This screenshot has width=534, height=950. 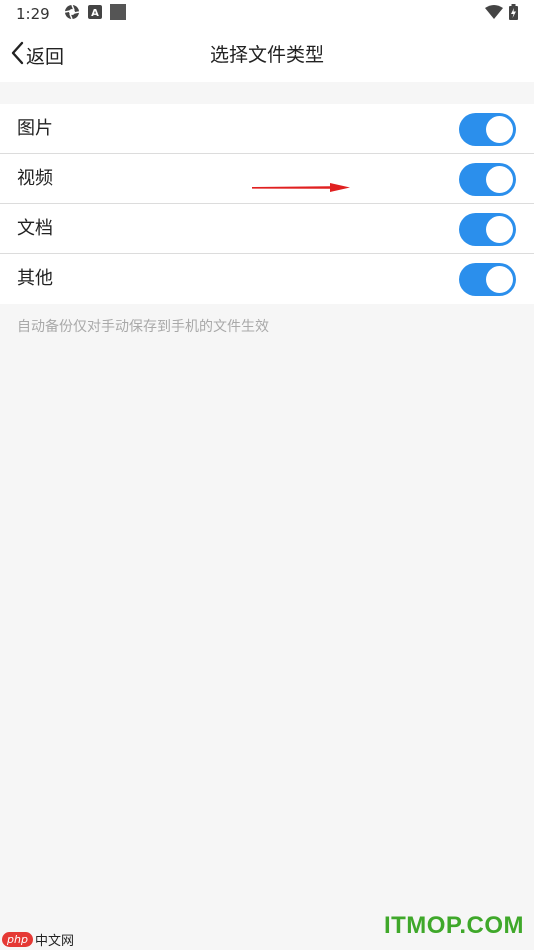 I want to click on images-toggle, so click(x=487, y=129).